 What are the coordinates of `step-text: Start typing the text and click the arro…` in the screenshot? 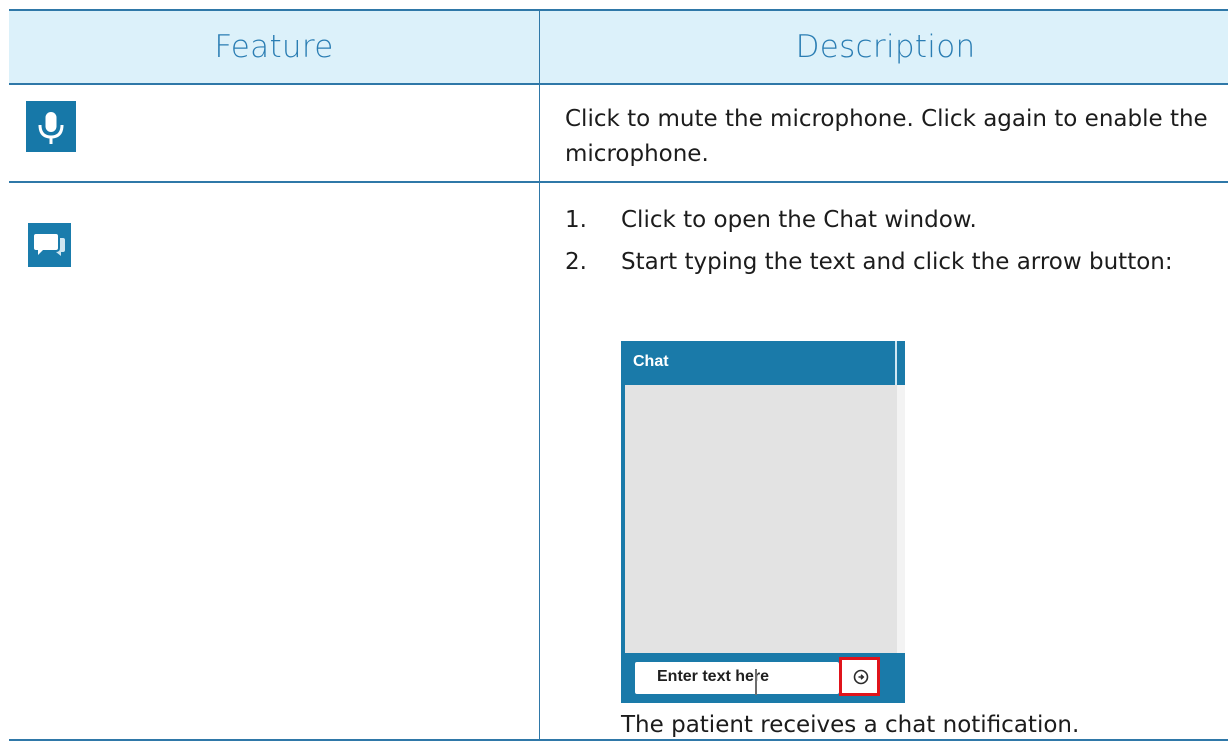 It's located at (897, 262).